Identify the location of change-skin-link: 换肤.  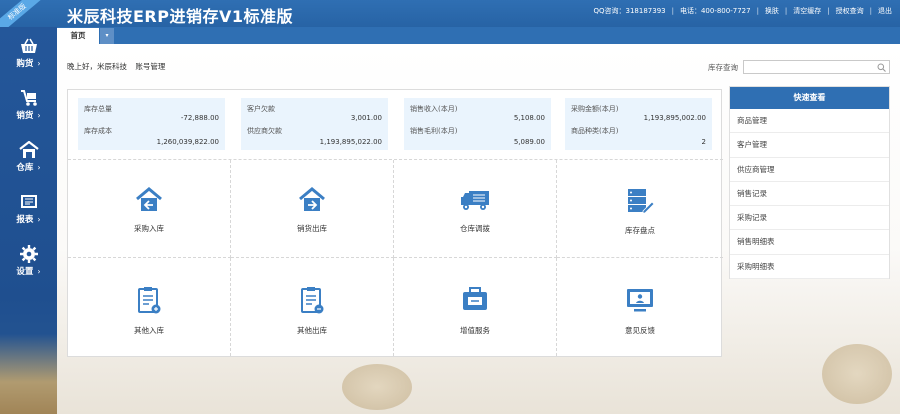
(772, 11).